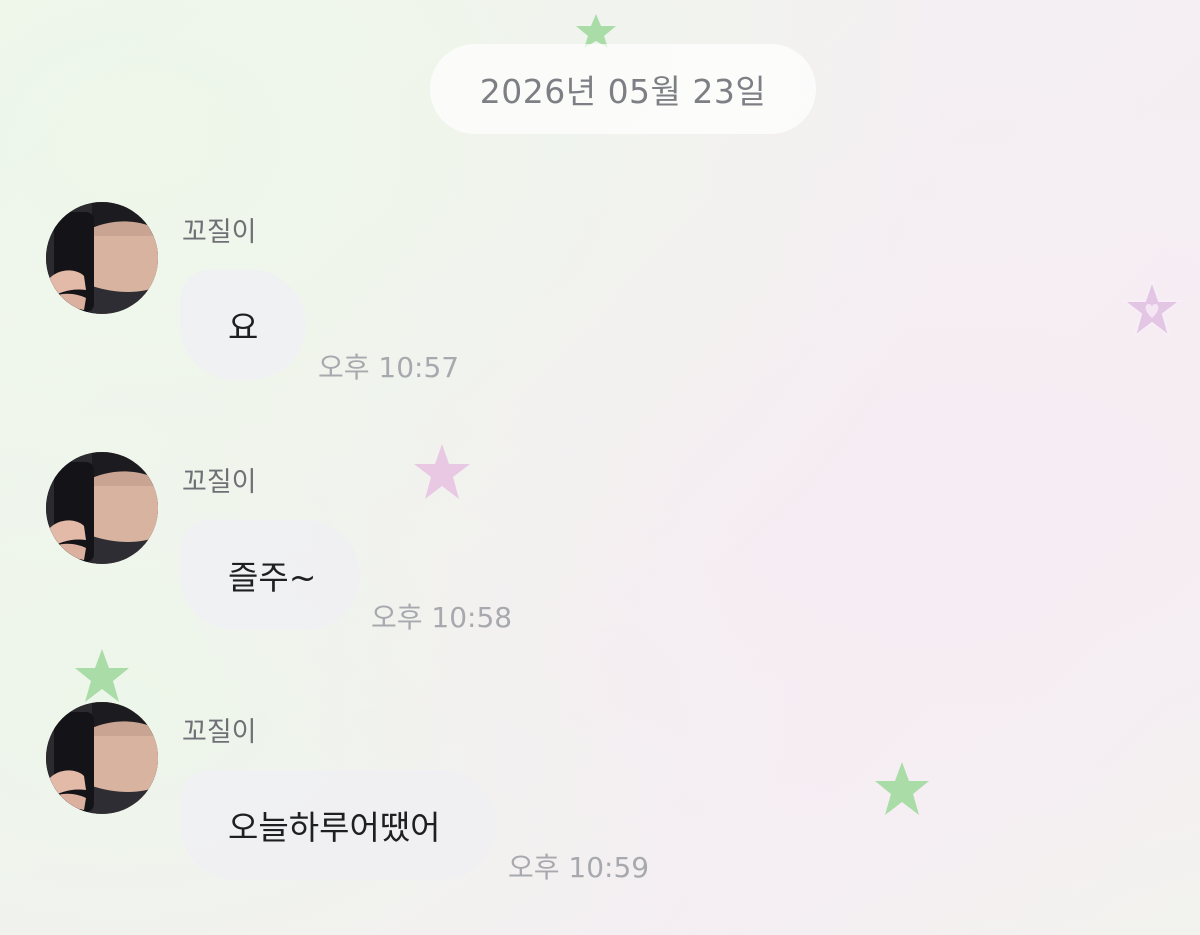  What do you see at coordinates (579, 867) in the screenshot?
I see `message-time: 오후 10:59` at bounding box center [579, 867].